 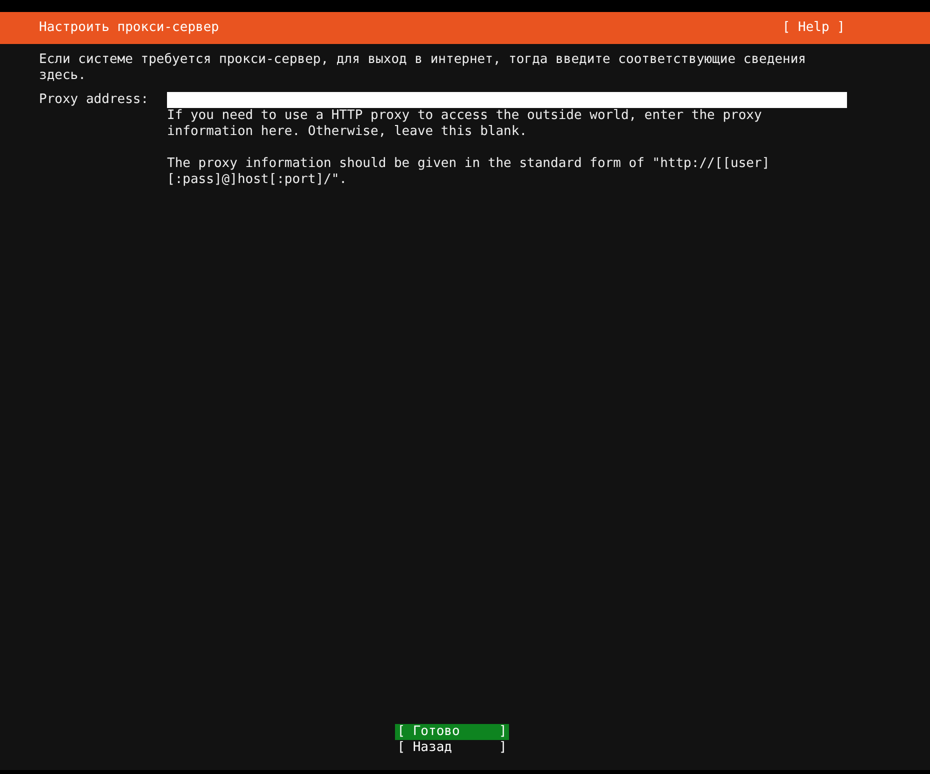 What do you see at coordinates (129, 28) in the screenshot?
I see `screen-title: Настроить прокси-сервер` at bounding box center [129, 28].